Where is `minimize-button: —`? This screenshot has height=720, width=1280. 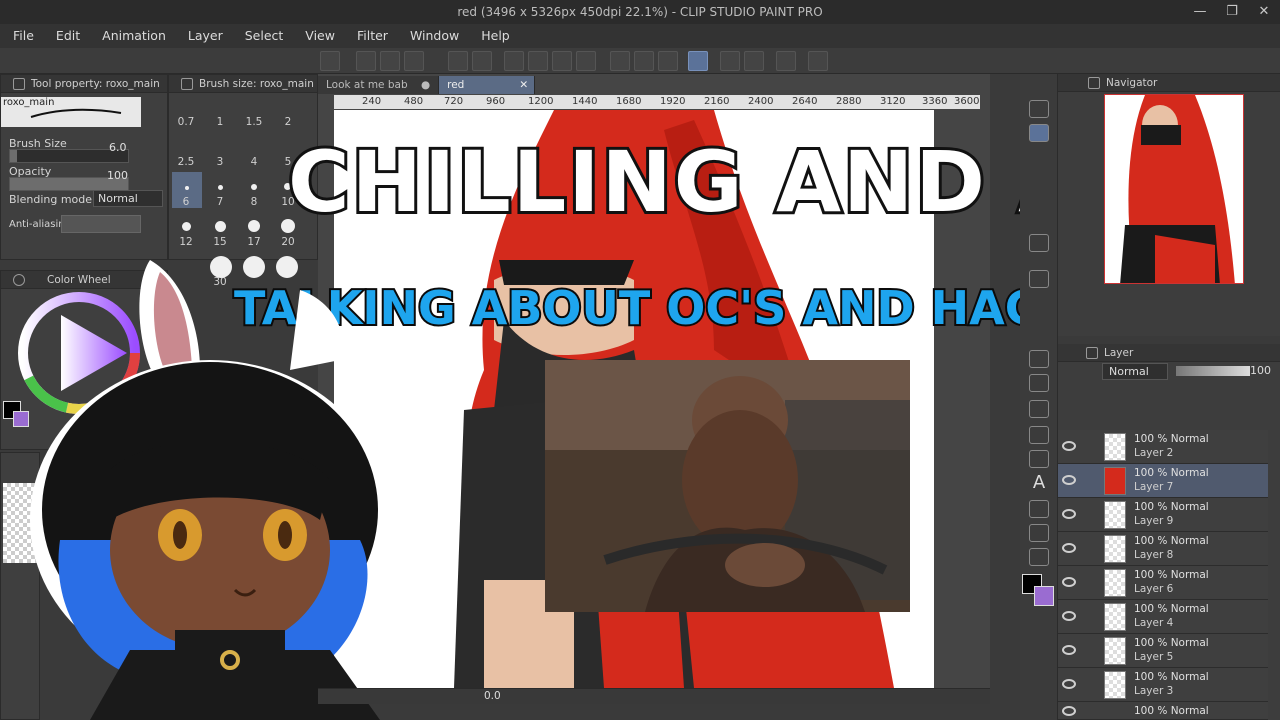 minimize-button: — is located at coordinates (1200, 12).